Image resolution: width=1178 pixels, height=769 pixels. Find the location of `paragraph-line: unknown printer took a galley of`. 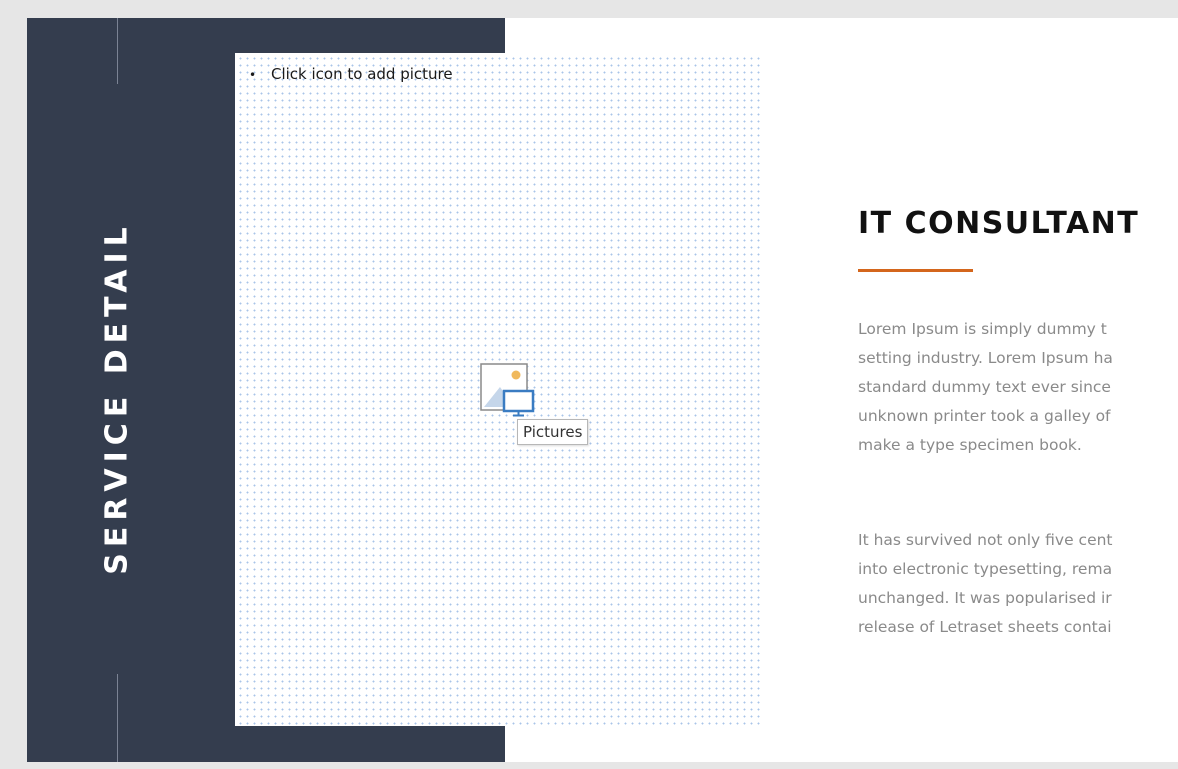

paragraph-line: unknown printer took a galley of is located at coordinates (984, 416).